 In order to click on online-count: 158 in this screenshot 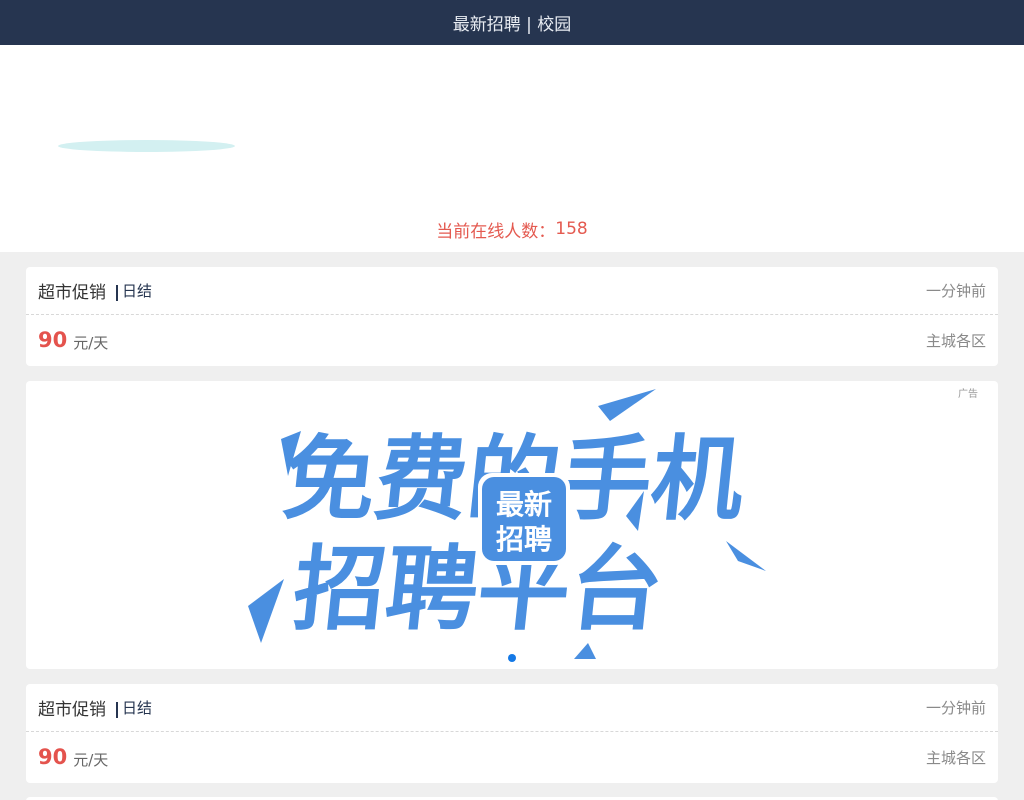, I will do `click(571, 229)`.